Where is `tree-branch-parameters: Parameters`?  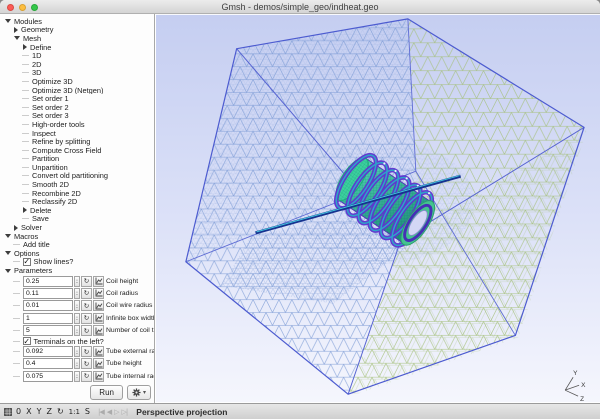 tree-branch-parameters: Parameters is located at coordinates (77, 270).